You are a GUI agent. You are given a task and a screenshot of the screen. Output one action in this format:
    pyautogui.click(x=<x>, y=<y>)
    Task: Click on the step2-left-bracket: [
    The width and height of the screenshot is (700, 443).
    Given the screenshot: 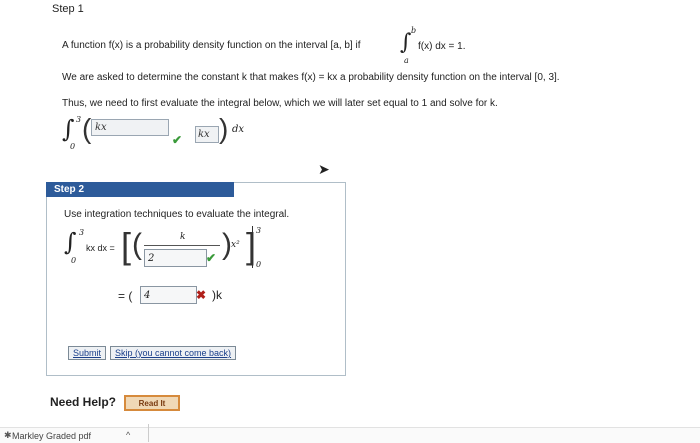 What is the action you would take?
    pyautogui.click(x=126, y=245)
    